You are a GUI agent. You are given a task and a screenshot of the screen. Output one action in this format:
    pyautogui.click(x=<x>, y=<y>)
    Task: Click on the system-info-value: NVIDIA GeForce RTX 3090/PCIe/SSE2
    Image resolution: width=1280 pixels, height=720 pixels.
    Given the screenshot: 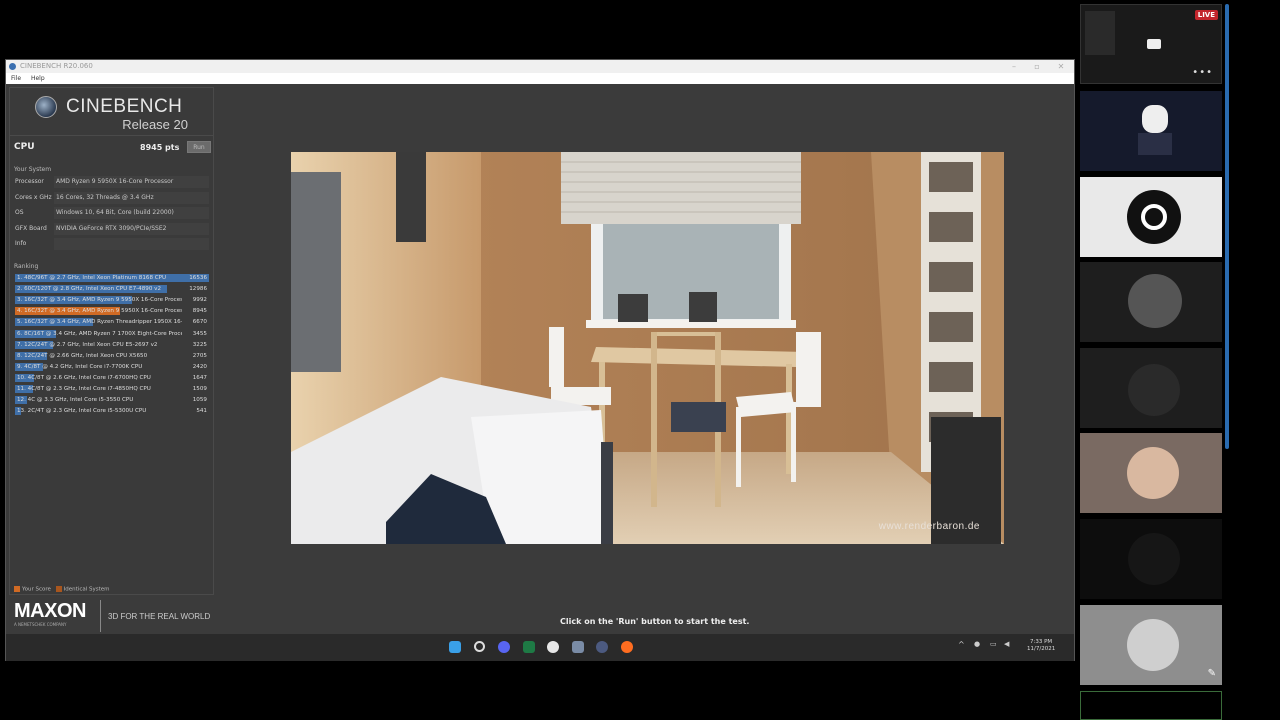 What is the action you would take?
    pyautogui.click(x=131, y=228)
    